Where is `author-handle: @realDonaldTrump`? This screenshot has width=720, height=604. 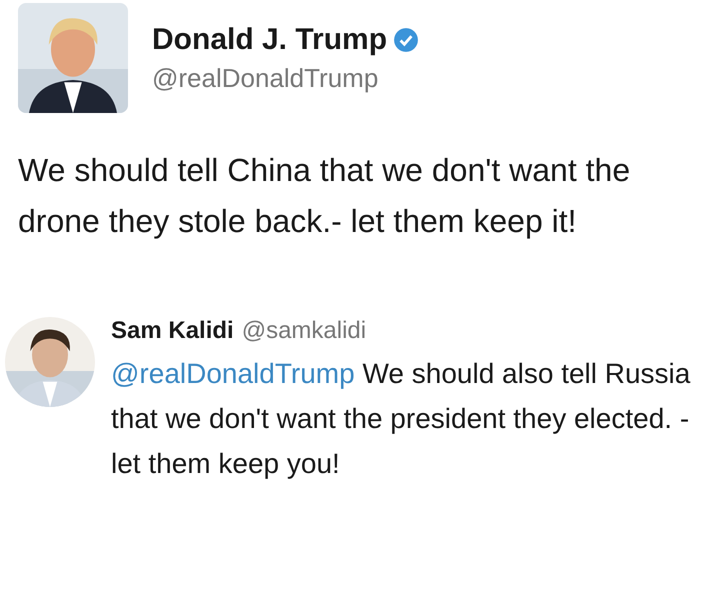 author-handle: @realDonaldTrump is located at coordinates (266, 78).